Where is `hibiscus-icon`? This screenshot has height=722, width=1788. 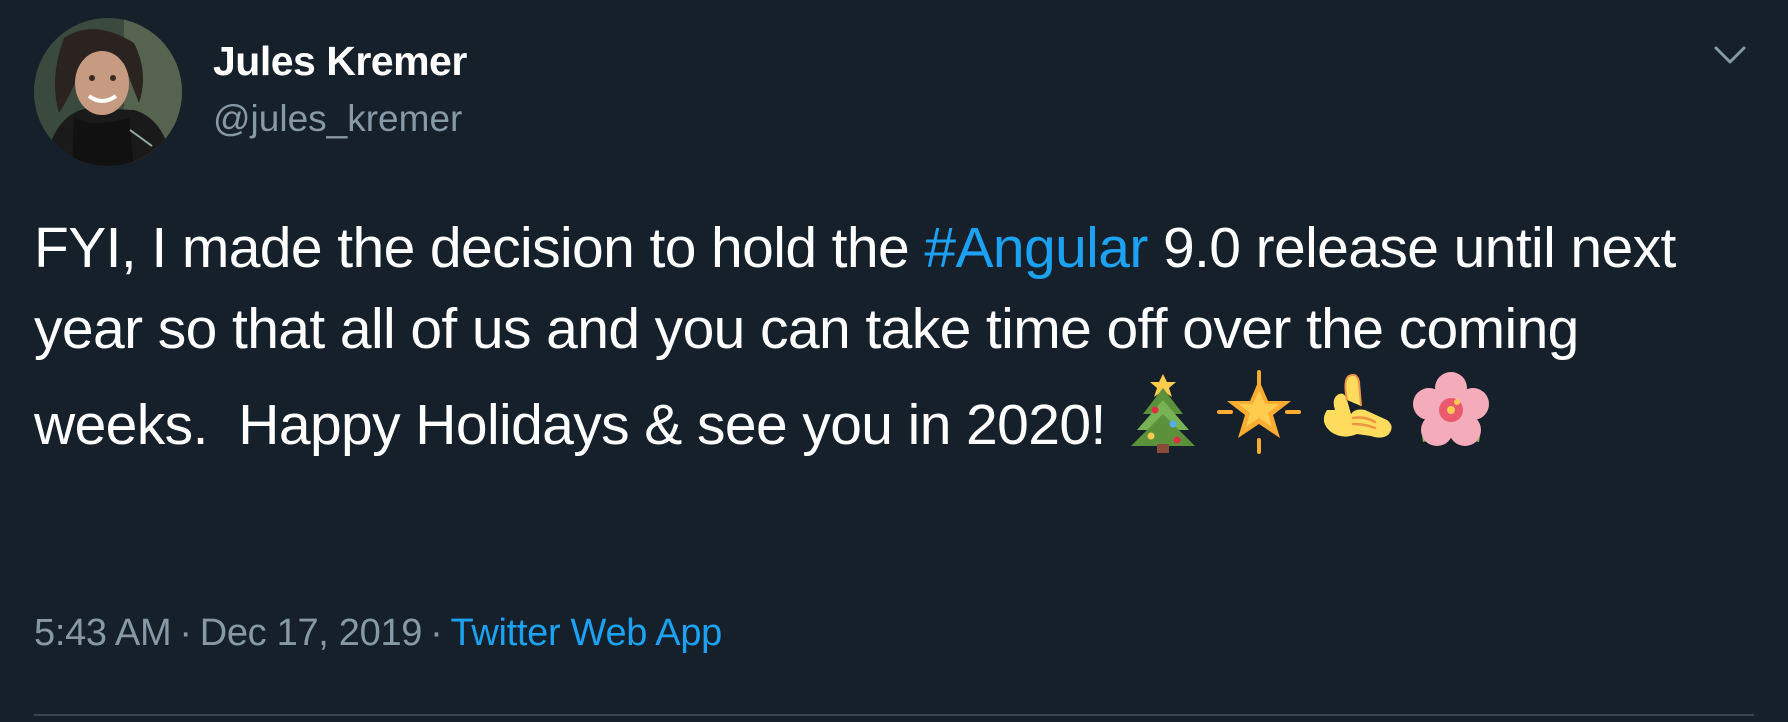
hibiscus-icon is located at coordinates (1451, 412).